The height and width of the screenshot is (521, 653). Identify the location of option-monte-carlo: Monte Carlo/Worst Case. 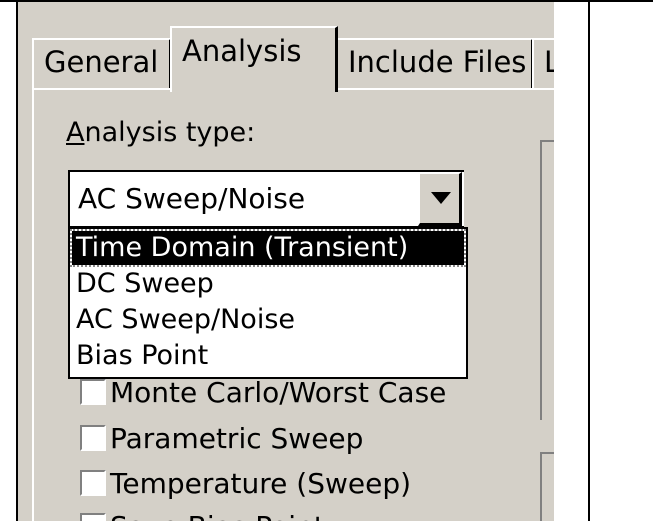
(263, 393).